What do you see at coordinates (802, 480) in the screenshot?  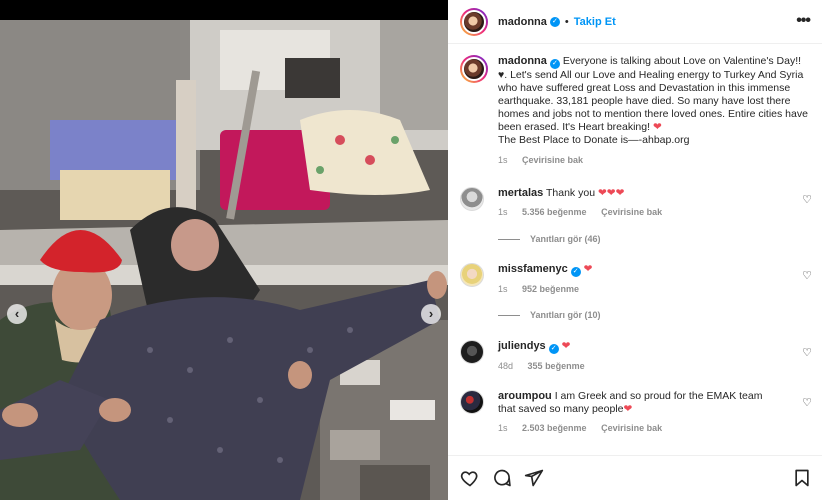 I see `bookmark-icon` at bounding box center [802, 480].